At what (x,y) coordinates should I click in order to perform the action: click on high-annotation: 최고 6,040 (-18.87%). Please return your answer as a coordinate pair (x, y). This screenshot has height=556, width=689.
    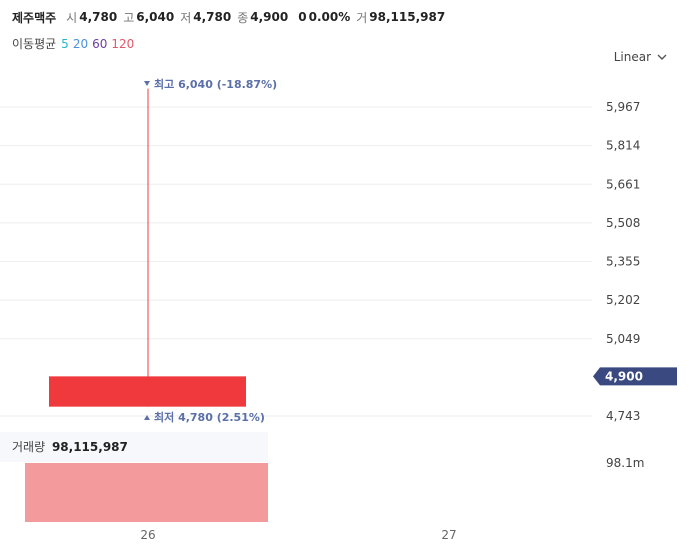
    Looking at the image, I should click on (215, 84).